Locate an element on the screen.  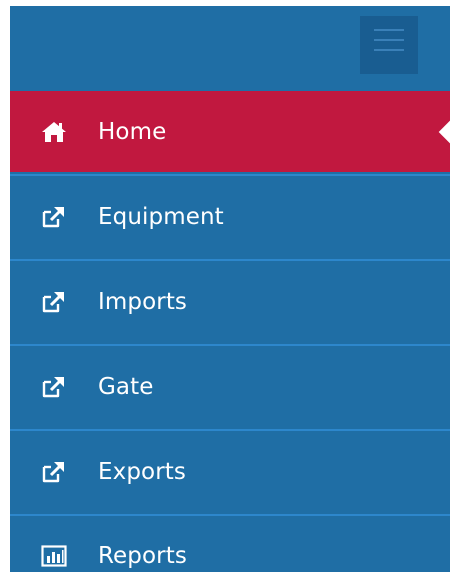
sidebar-header is located at coordinates (230, 48).